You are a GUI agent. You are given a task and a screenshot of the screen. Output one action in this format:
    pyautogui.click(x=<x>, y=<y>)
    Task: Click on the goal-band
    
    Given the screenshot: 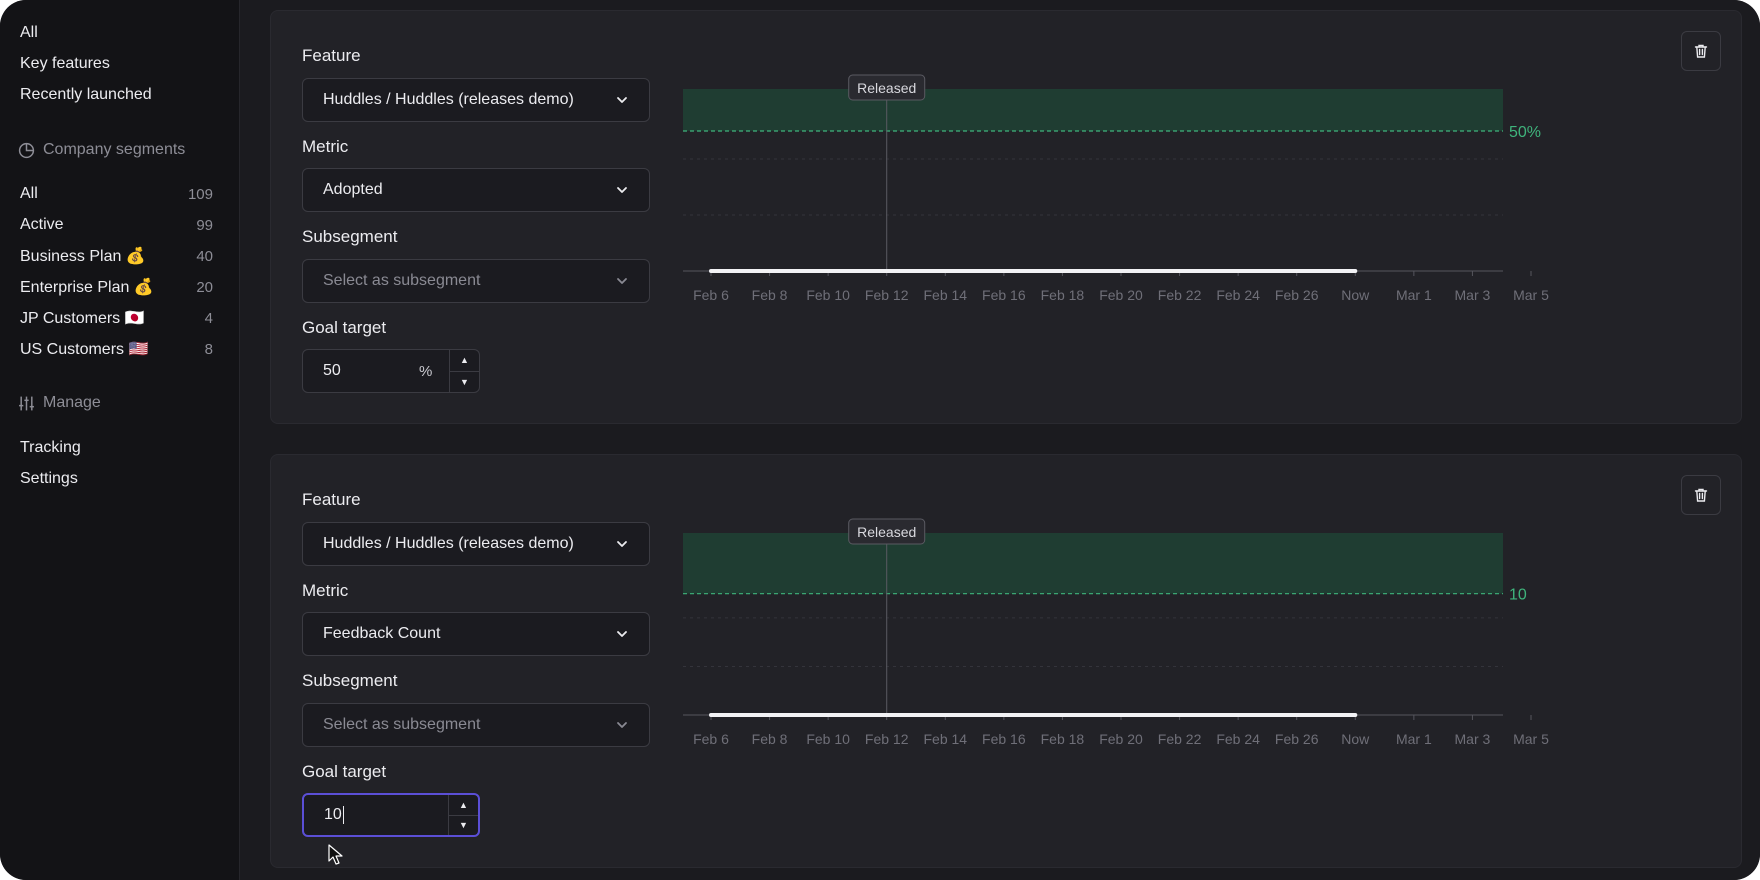 What is the action you would take?
    pyautogui.click(x=1093, y=110)
    